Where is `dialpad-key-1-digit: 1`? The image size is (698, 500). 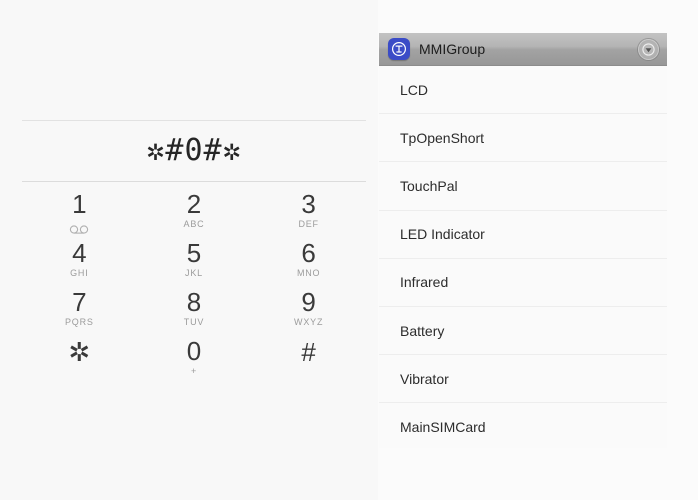
dialpad-key-1-digit: 1 is located at coordinates (79, 204).